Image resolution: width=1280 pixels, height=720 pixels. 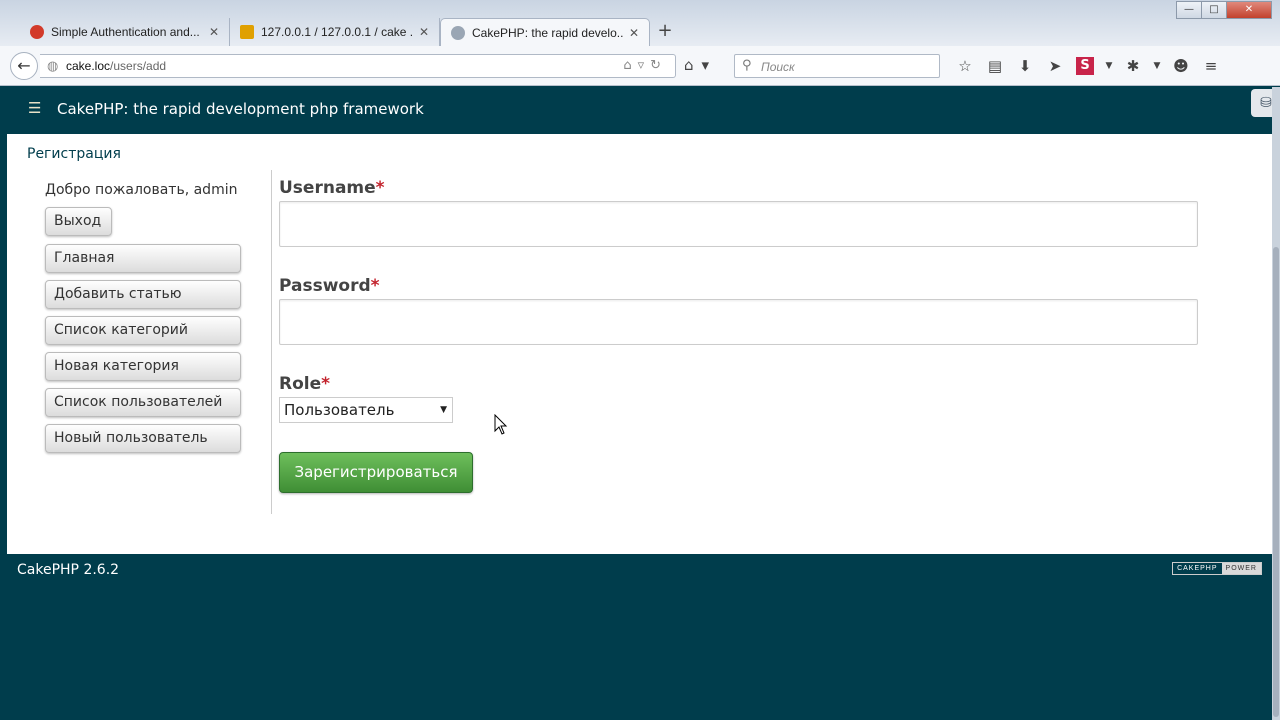 I want to click on sidebar-item-new-category: Новая категория, so click(x=143, y=366).